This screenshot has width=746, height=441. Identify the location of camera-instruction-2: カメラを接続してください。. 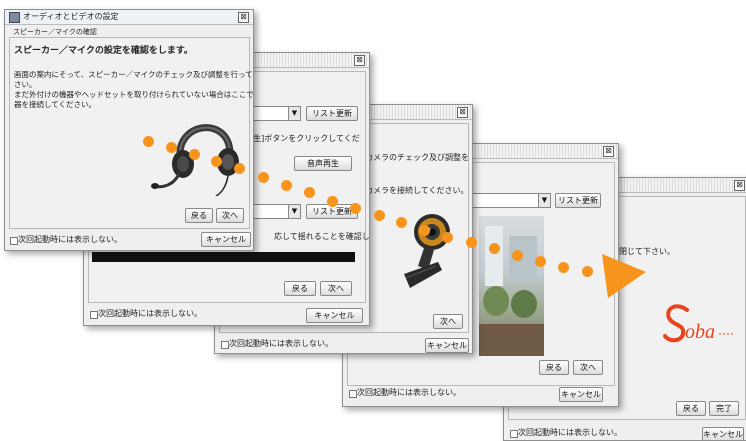
(417, 190).